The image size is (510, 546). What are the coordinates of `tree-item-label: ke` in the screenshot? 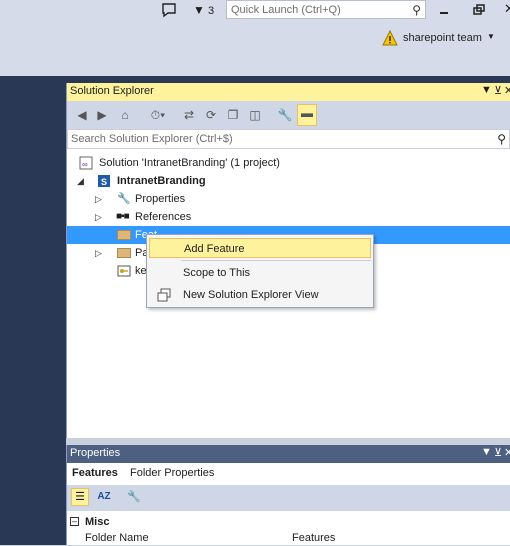 It's located at (141, 271).